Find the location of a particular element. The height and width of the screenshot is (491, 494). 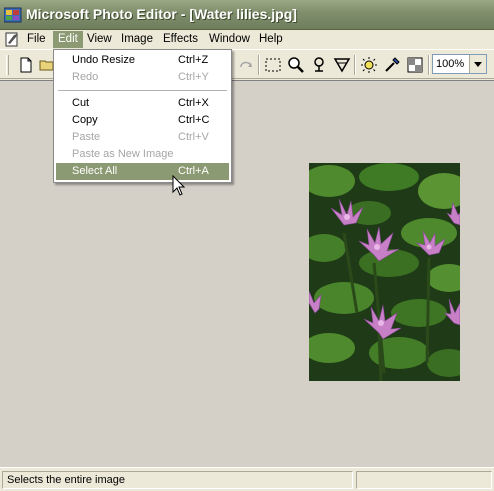

menu-bar: File Edit View Image Effects Window Help is located at coordinates (247, 39).